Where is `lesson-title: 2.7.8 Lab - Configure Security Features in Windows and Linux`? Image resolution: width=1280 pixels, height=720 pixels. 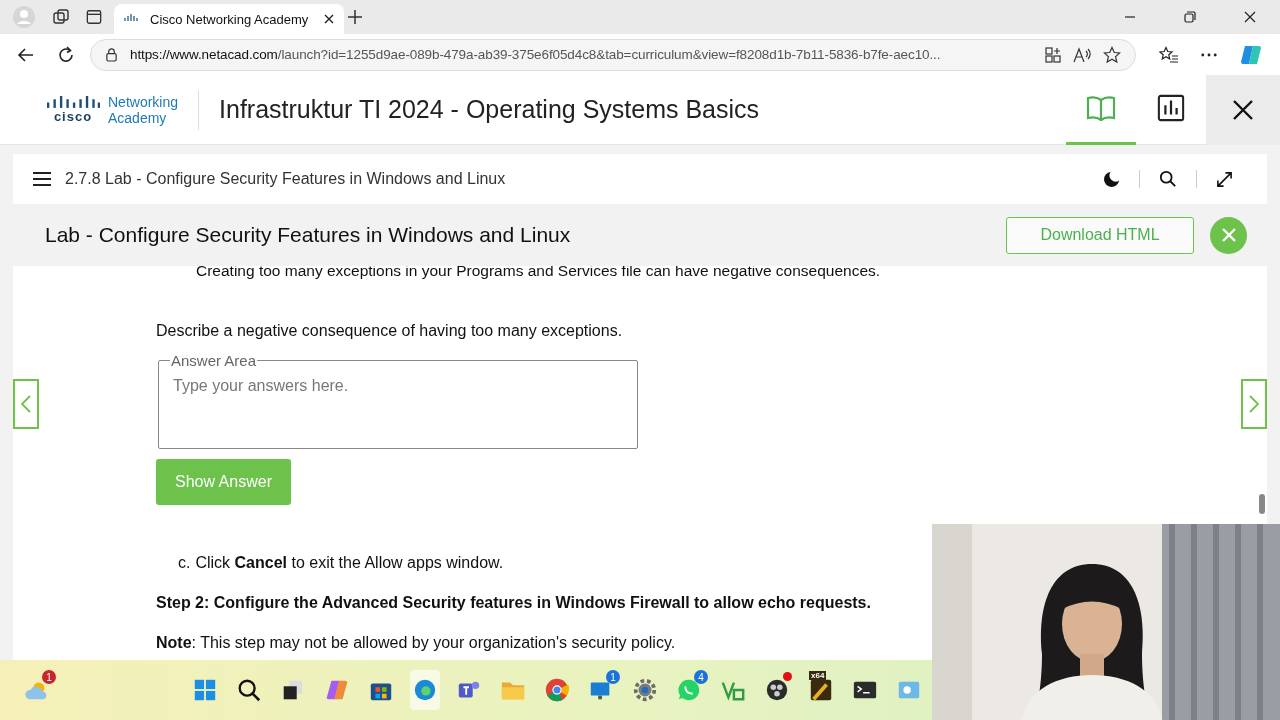
lesson-title: 2.7.8 Lab - Configure Security Features in Windows and Linux is located at coordinates (285, 179).